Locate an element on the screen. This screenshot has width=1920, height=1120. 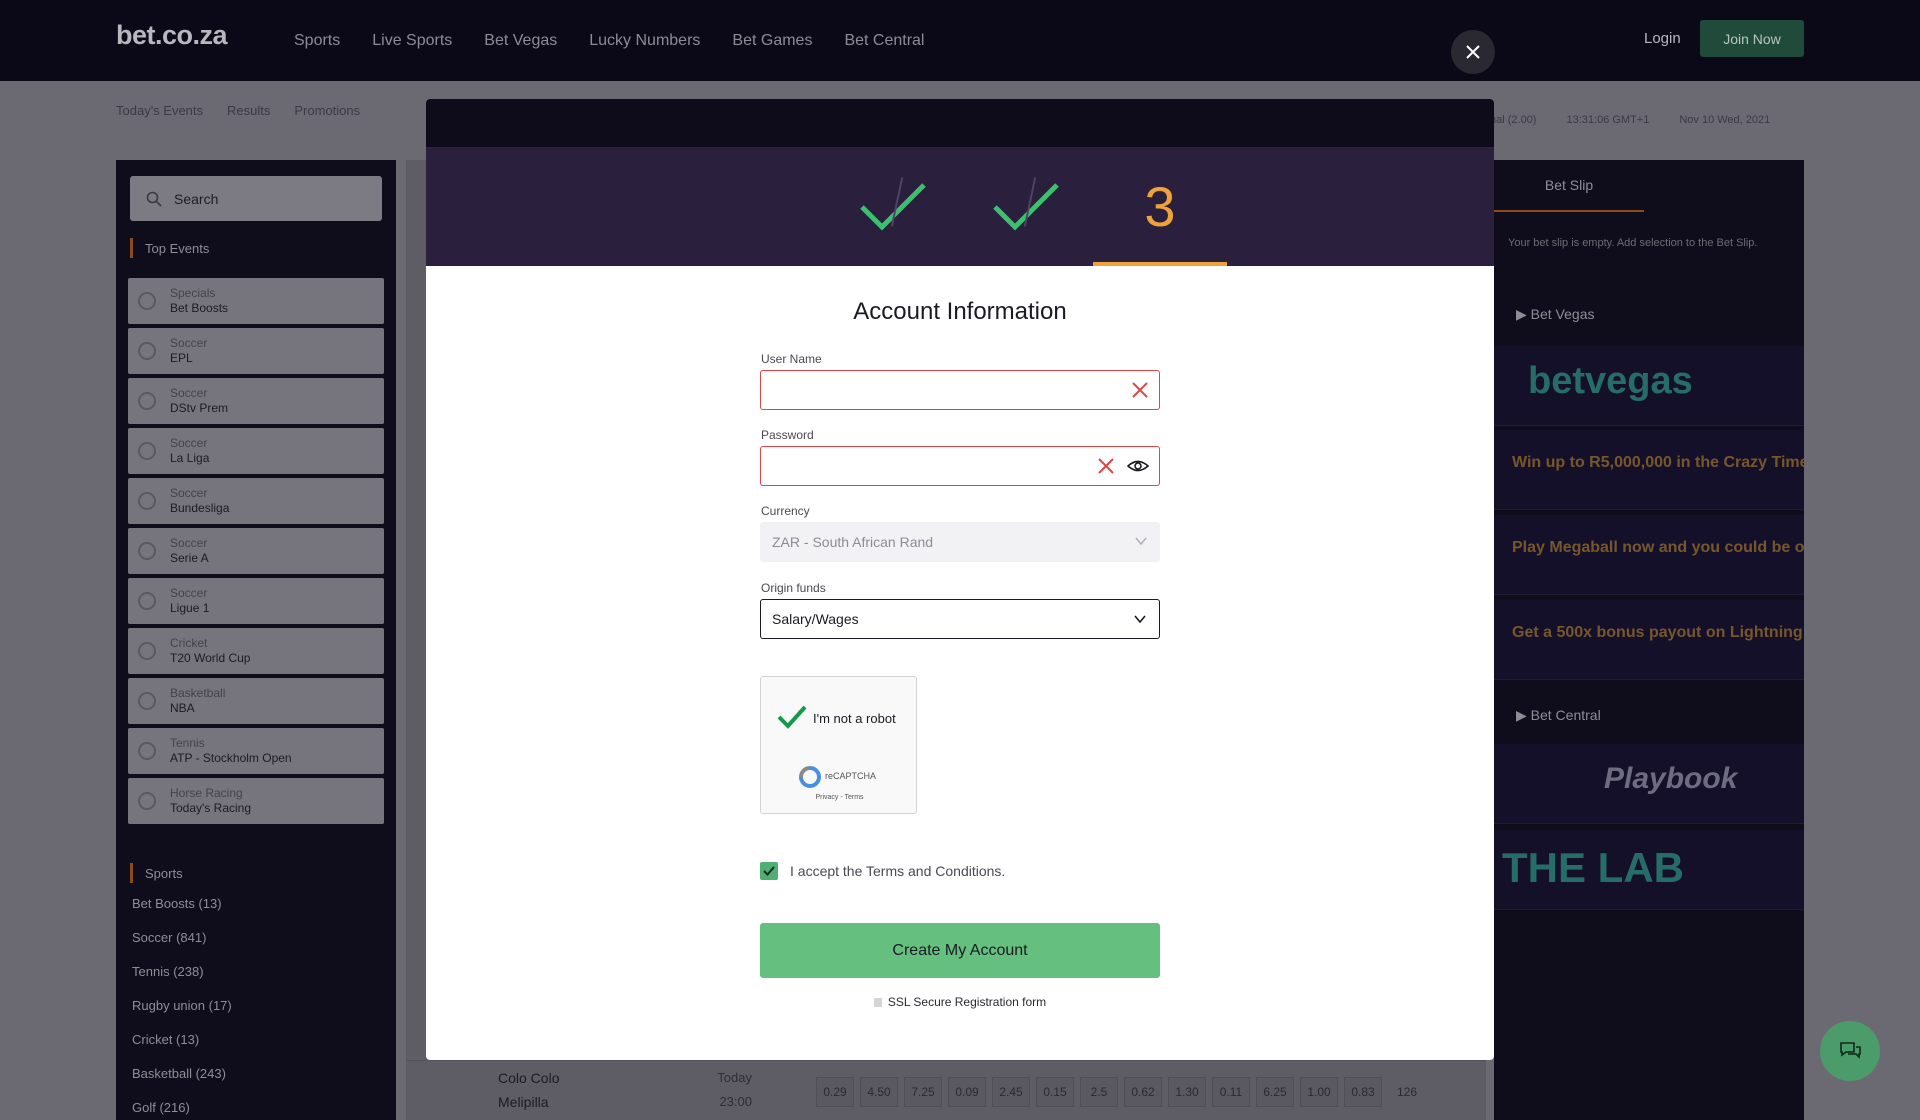
step-3-active: 3 is located at coordinates (1160, 206).